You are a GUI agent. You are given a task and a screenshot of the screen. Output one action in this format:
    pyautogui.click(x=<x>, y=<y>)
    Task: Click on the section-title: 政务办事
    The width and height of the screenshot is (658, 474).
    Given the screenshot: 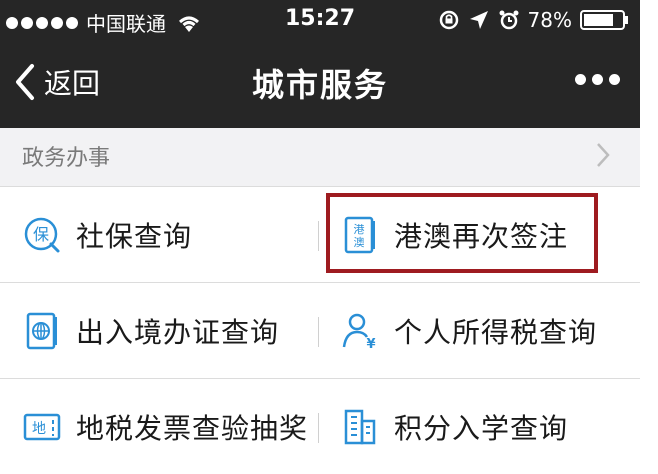 What is the action you would take?
    pyautogui.click(x=66, y=158)
    